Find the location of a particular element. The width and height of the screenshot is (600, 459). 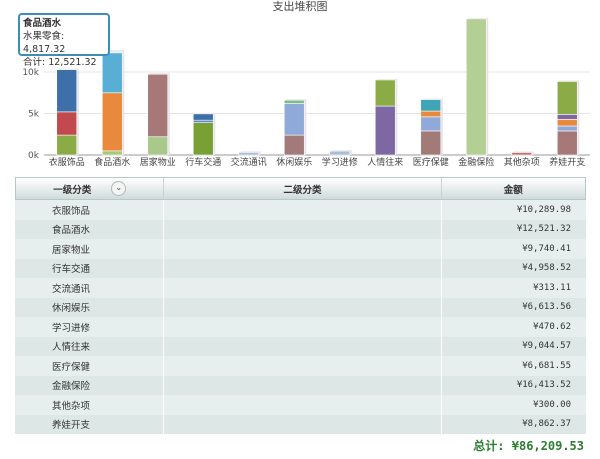

header-amount: 金额 is located at coordinates (513, 188).